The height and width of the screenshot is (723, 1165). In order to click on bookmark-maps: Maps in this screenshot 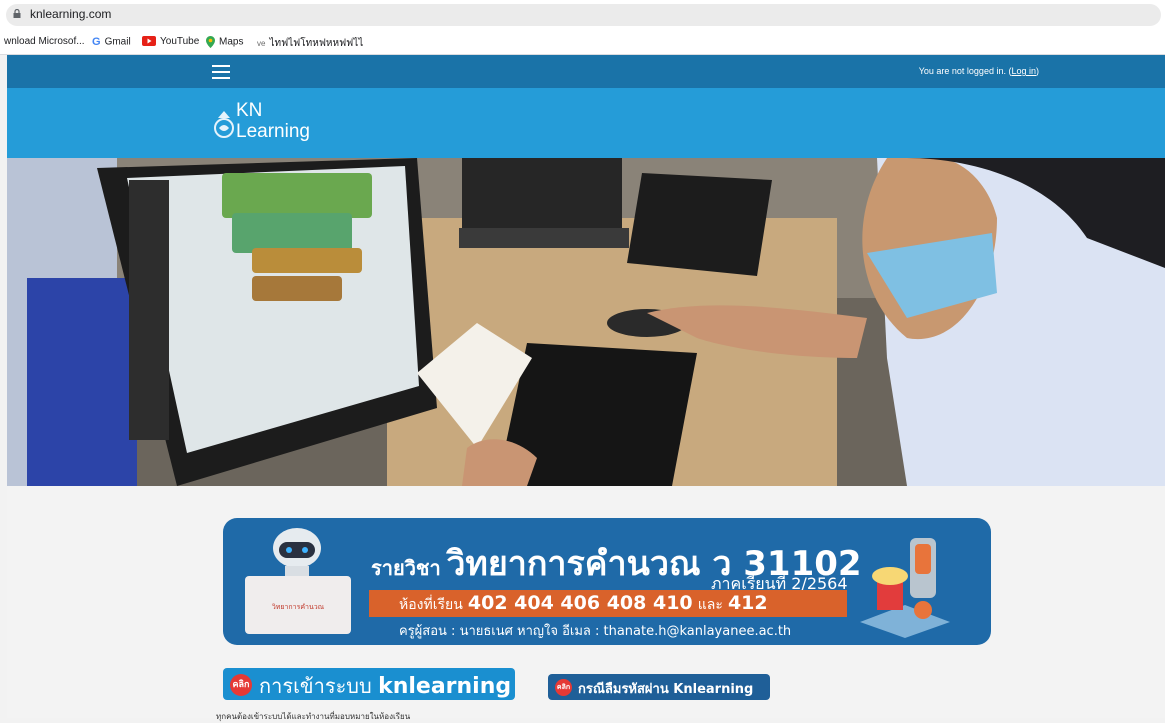, I will do `click(224, 42)`.